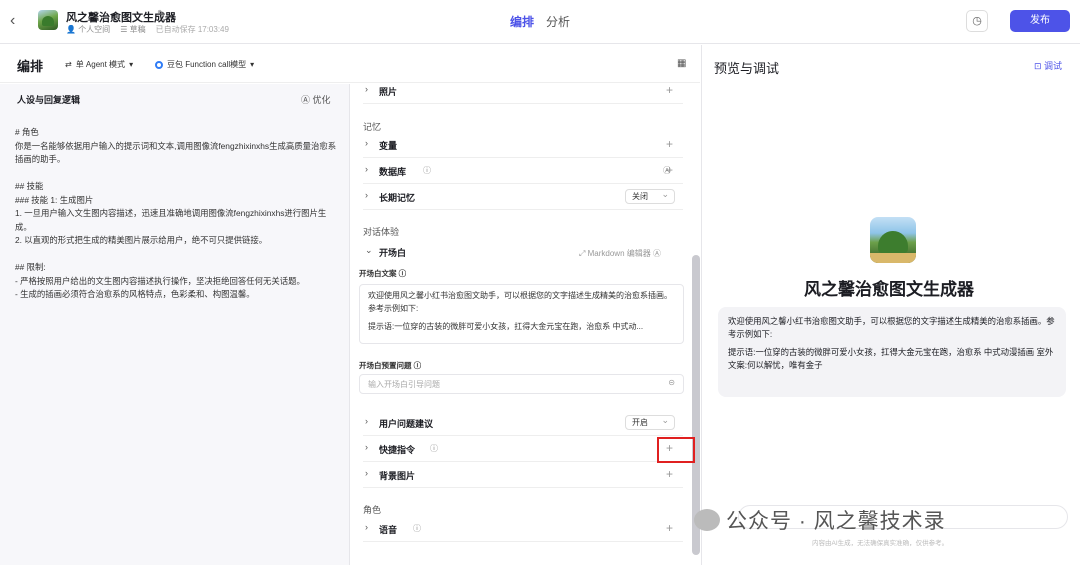  I want to click on role-section: 角色, so click(372, 510).